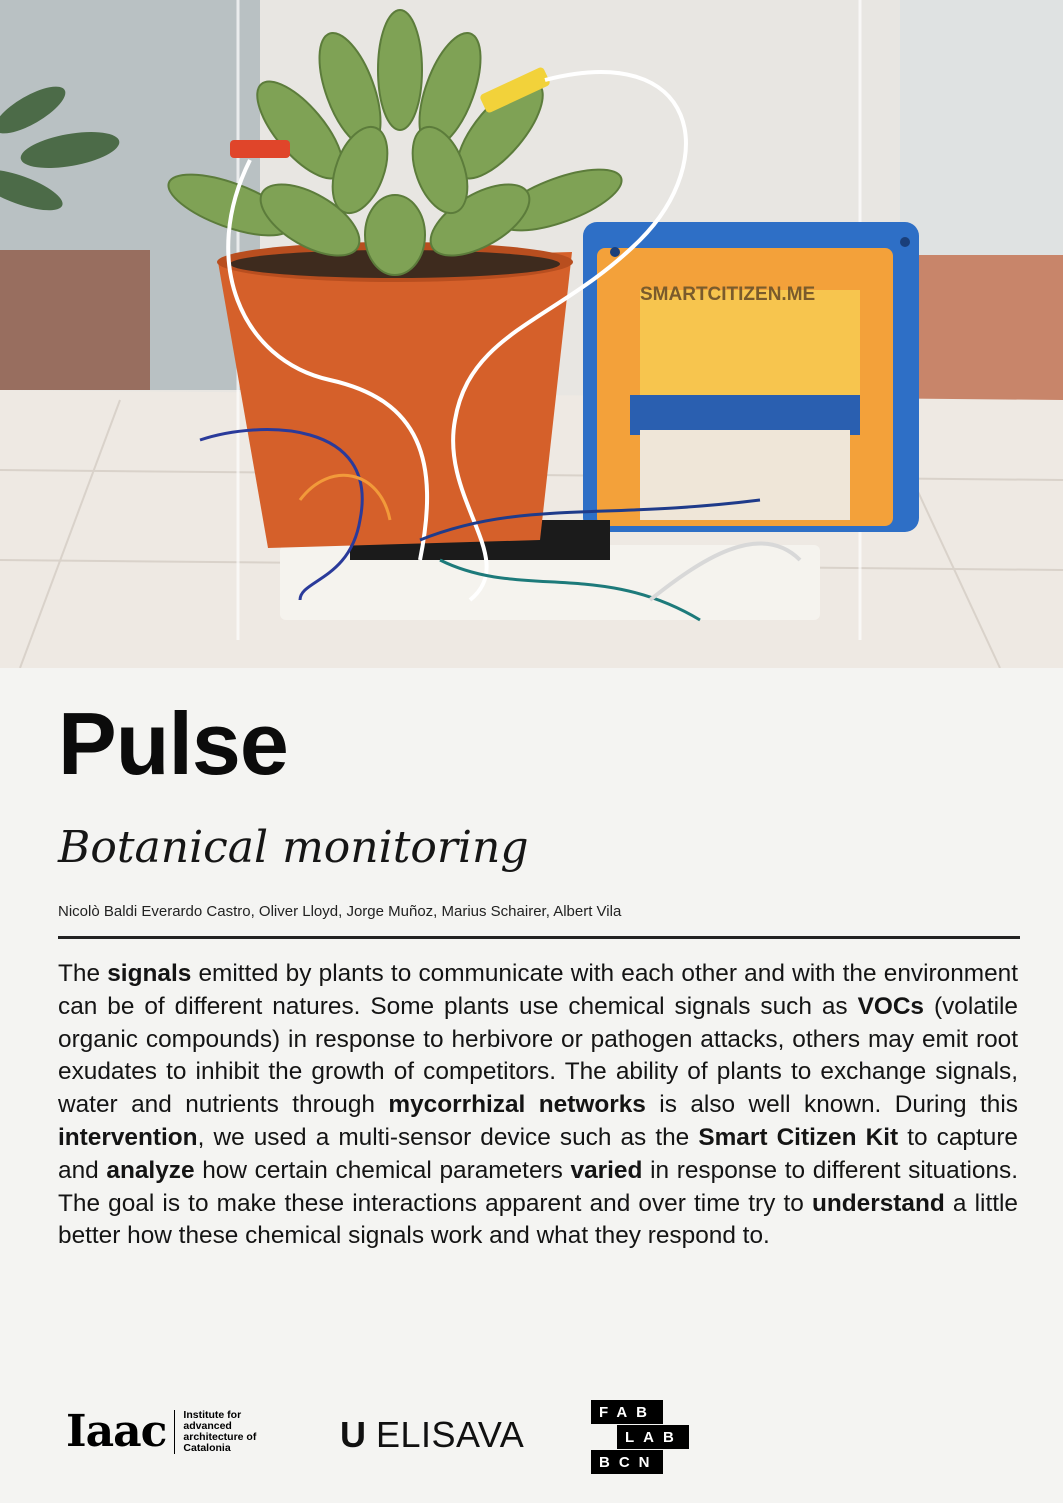  What do you see at coordinates (149, 973) in the screenshot?
I see `highlight-signals: signals` at bounding box center [149, 973].